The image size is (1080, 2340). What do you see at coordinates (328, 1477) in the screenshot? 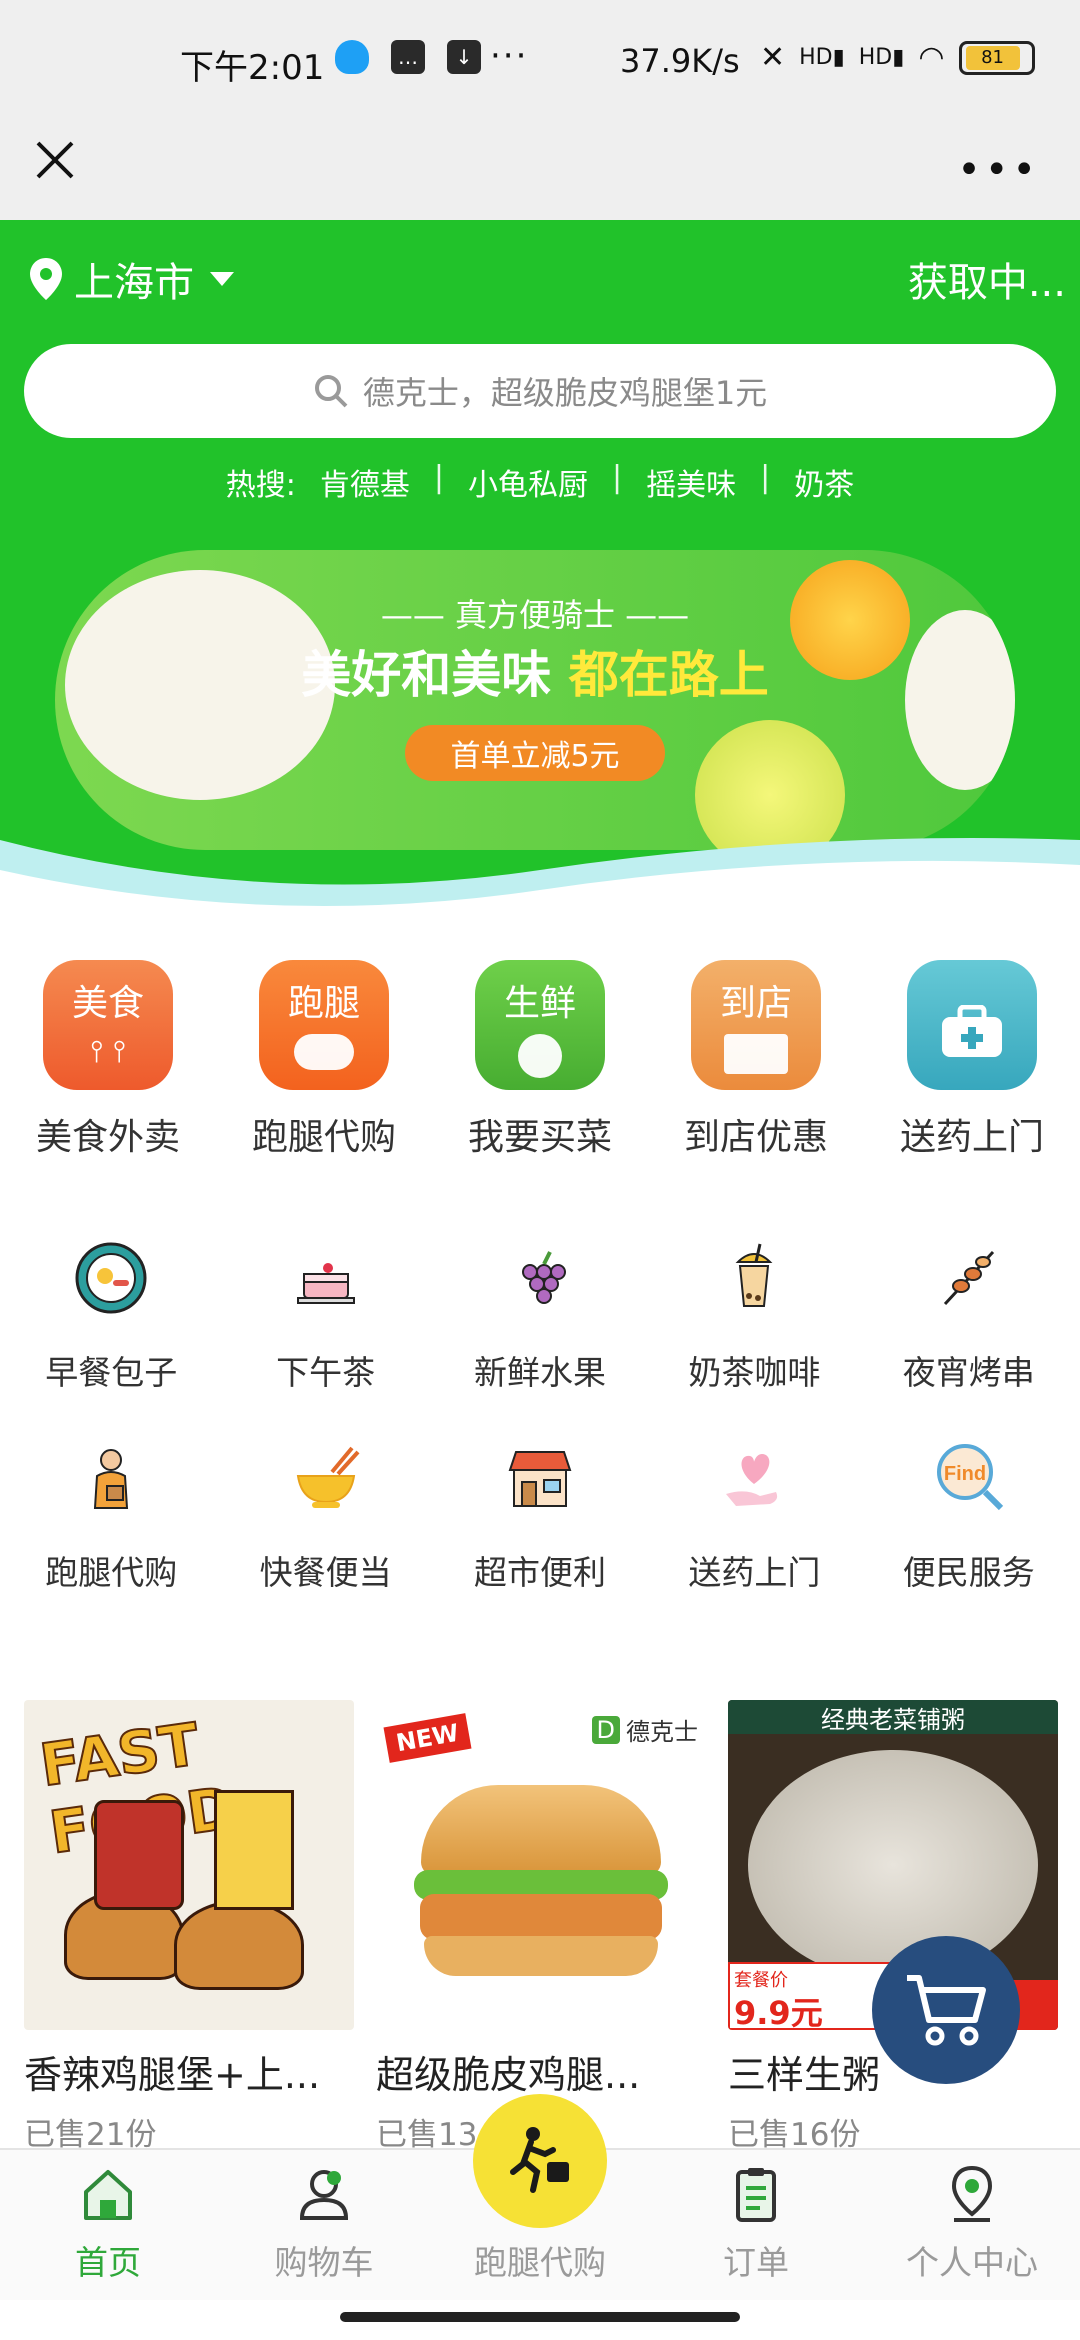
I see `bowl-icon` at bounding box center [328, 1477].